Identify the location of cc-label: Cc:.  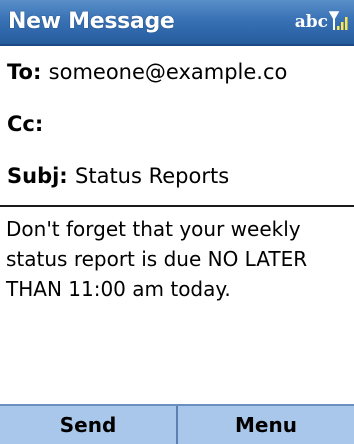
(25, 124).